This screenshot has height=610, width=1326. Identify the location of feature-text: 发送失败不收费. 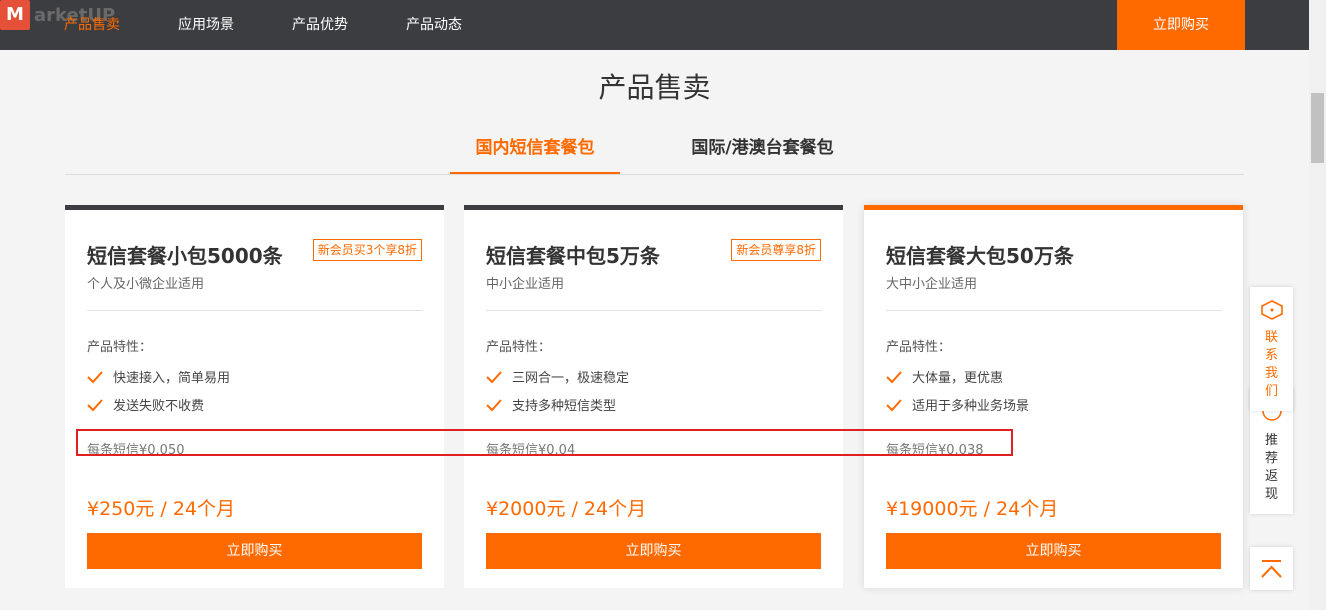
(159, 406).